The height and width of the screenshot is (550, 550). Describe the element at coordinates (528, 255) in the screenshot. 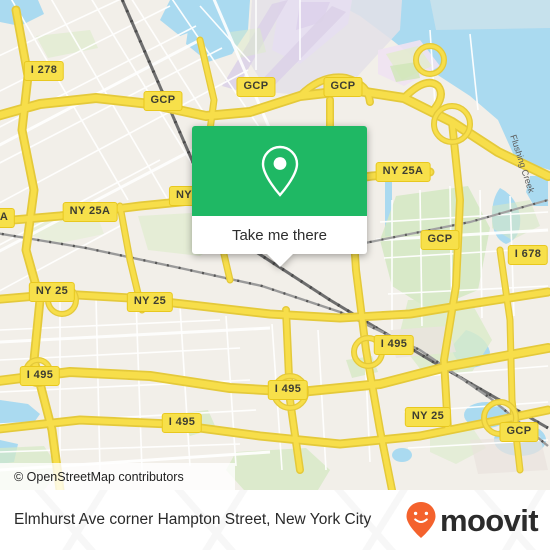

I see `road-shield: I 678` at that location.